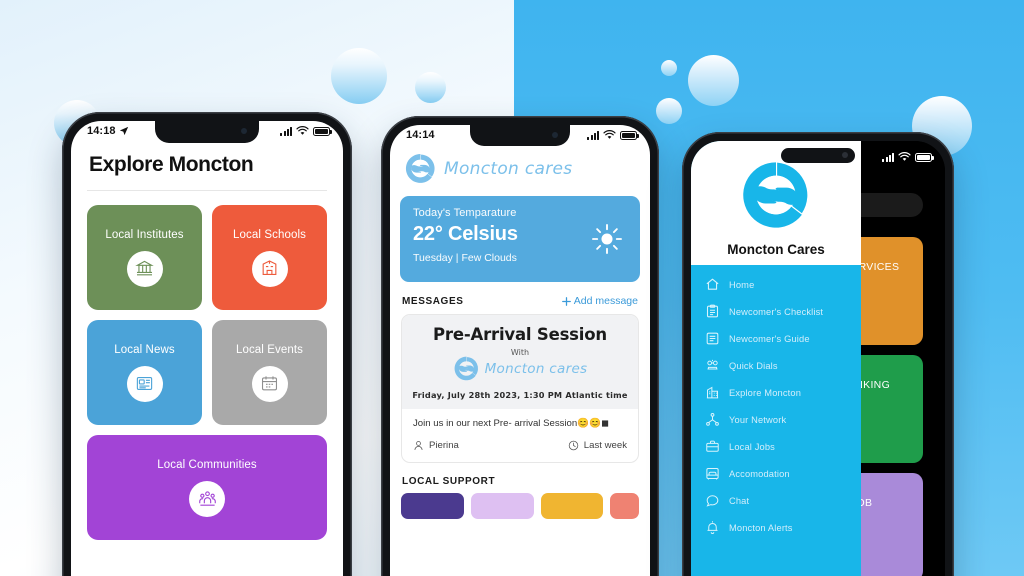 The width and height of the screenshot is (1024, 576). Describe the element at coordinates (207, 129) in the screenshot. I see `status-bar: 14:18` at that location.